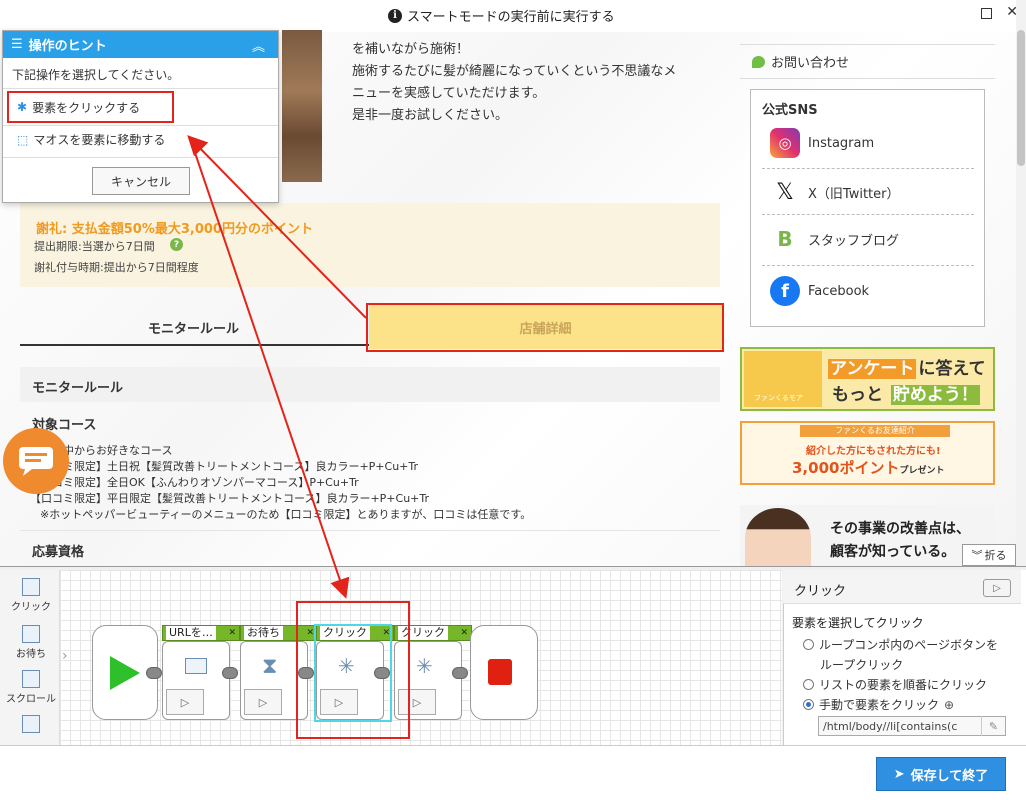 Image resolution: width=1026 pixels, height=800 pixels. I want to click on arrow-tab-to-hint, so click(277, 227).